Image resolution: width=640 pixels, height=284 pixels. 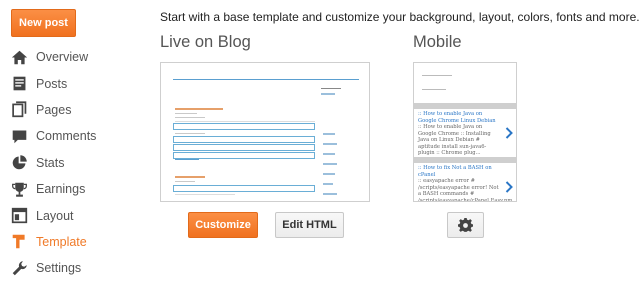 I want to click on new-post-button: New post, so click(x=43, y=23).